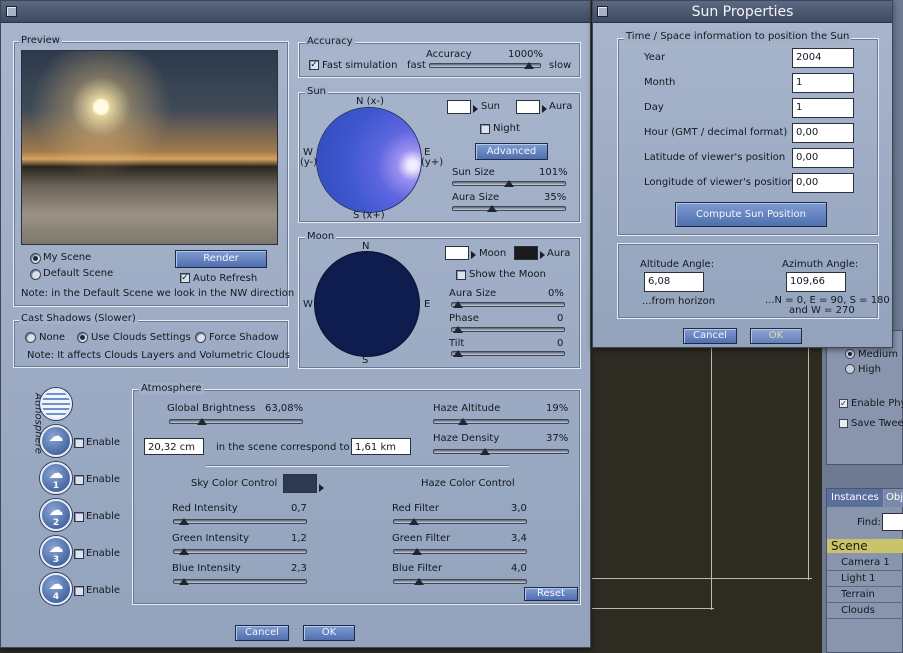 This screenshot has width=903, height=653. Describe the element at coordinates (35, 258) in the screenshot. I see `my-scene-radio` at that location.